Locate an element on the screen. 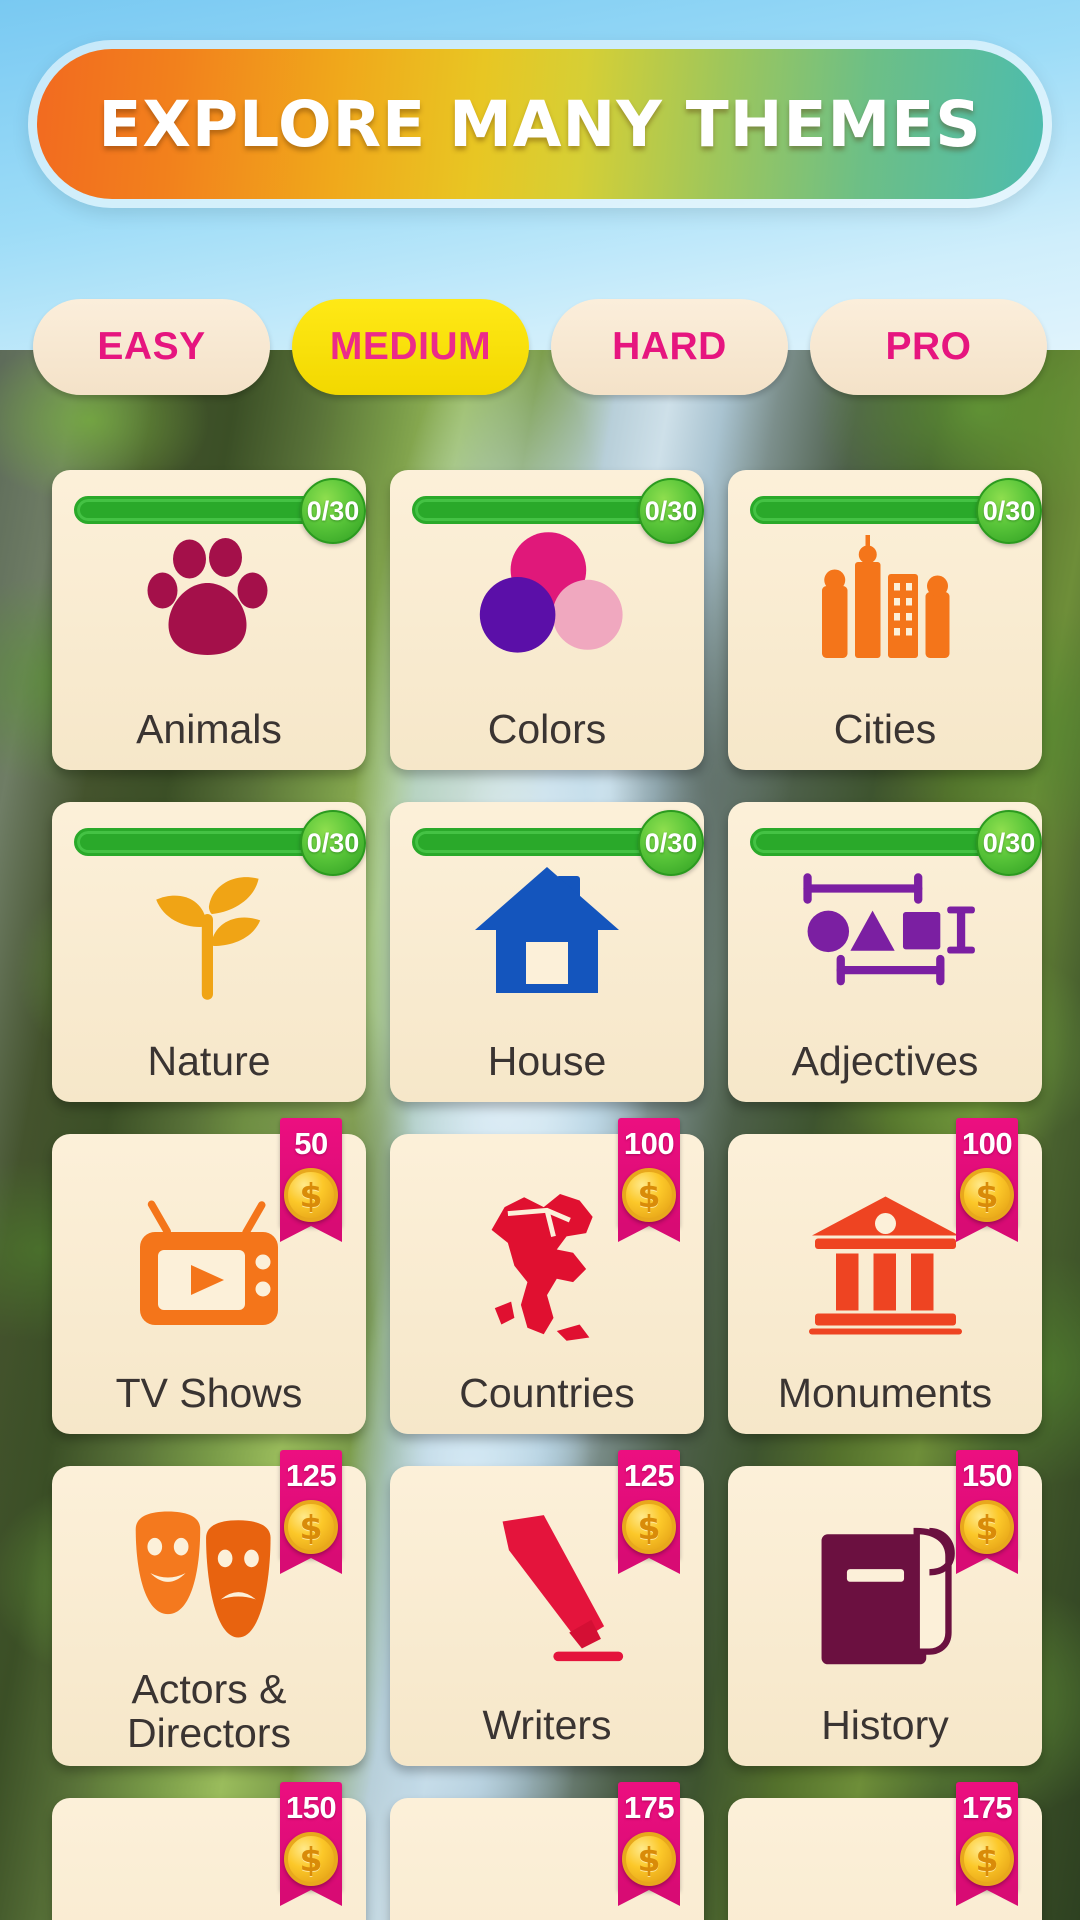 The image size is (1080, 1920). theme-card-locked-13: 175 $ is located at coordinates (547, 1851).